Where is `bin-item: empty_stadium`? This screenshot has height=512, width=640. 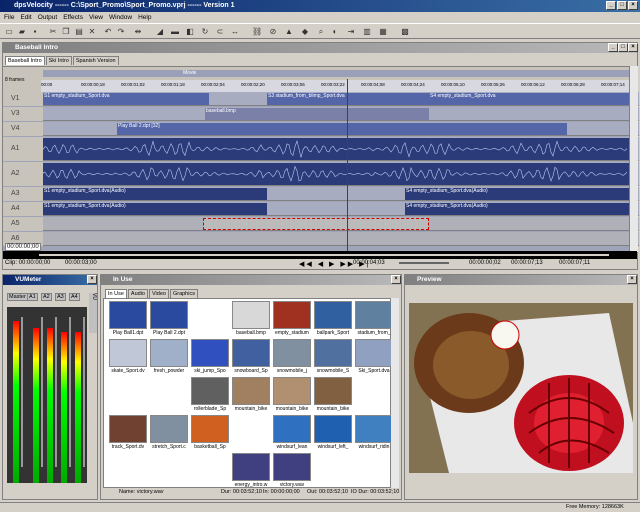 bin-item: empty_stadium is located at coordinates (292, 319).